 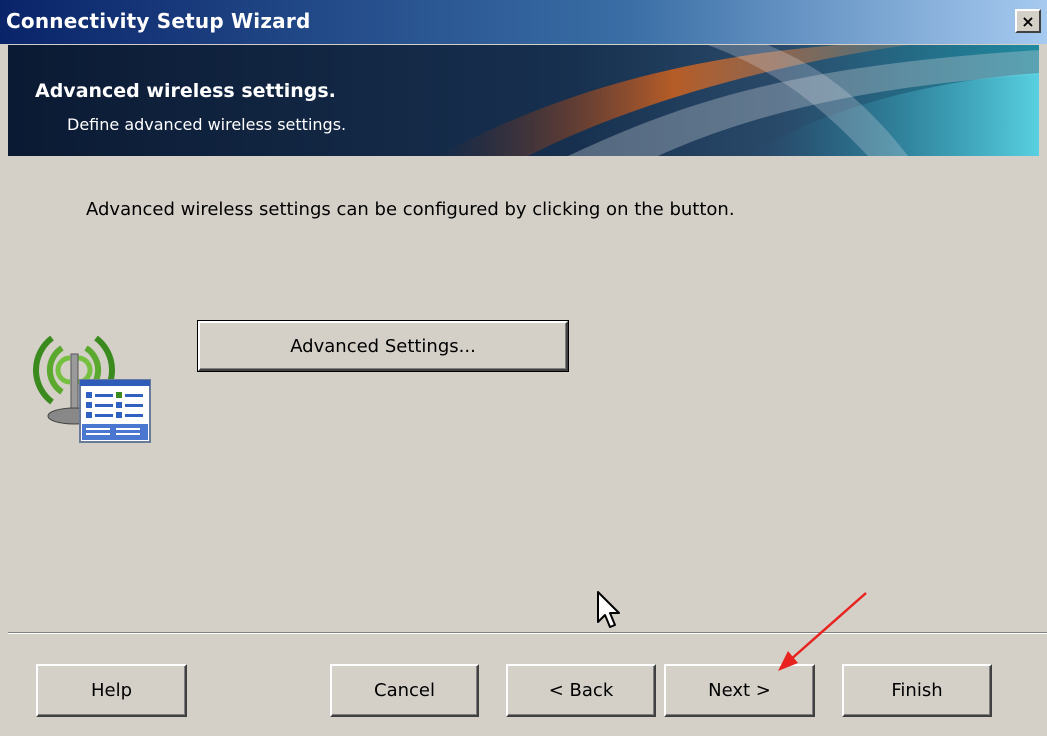 What do you see at coordinates (608, 609) in the screenshot?
I see `mouse-cursor-icon` at bounding box center [608, 609].